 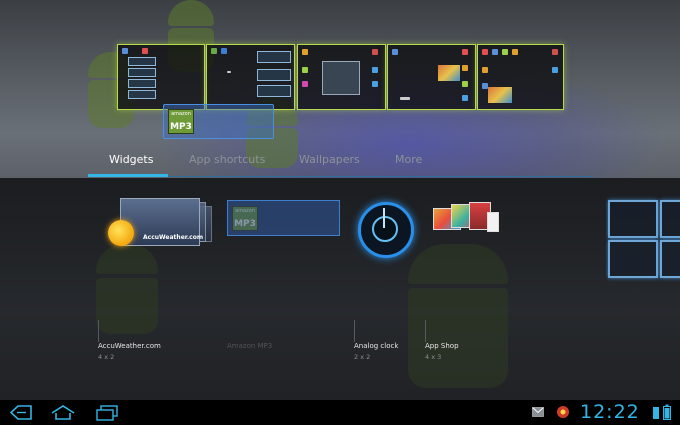 I want to click on widget-name: Analog clock, so click(x=376, y=346).